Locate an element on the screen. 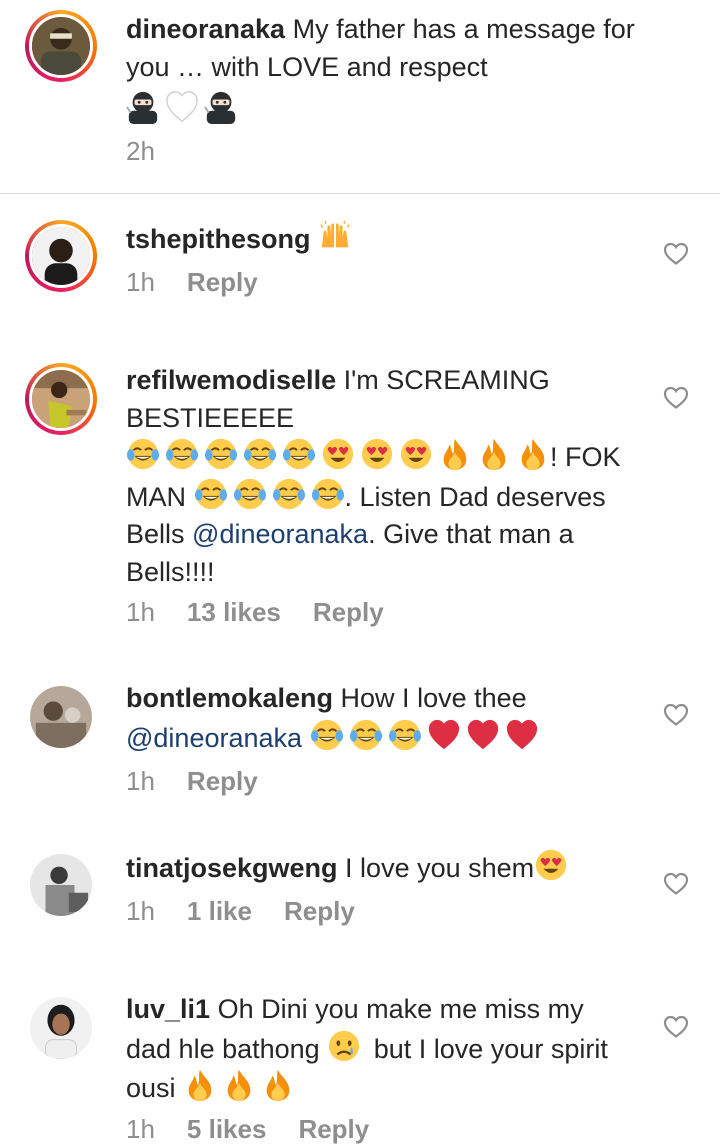  username: tinatjosekgweng is located at coordinates (232, 868).